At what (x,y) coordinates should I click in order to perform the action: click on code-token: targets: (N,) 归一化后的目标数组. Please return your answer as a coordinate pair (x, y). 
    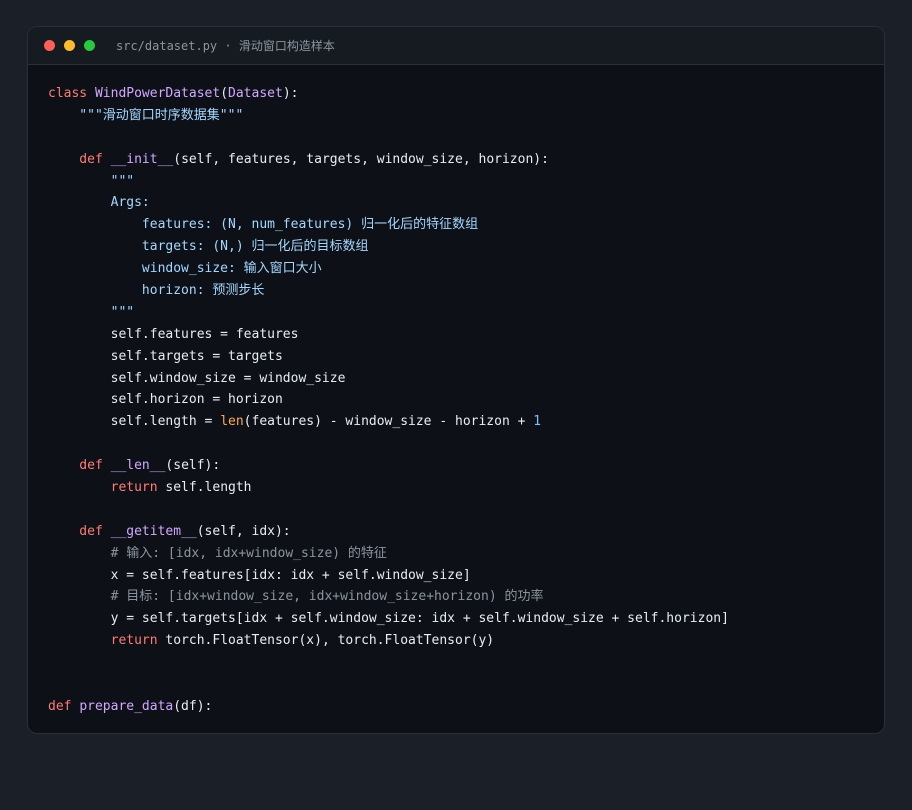
    Looking at the image, I should click on (208, 247).